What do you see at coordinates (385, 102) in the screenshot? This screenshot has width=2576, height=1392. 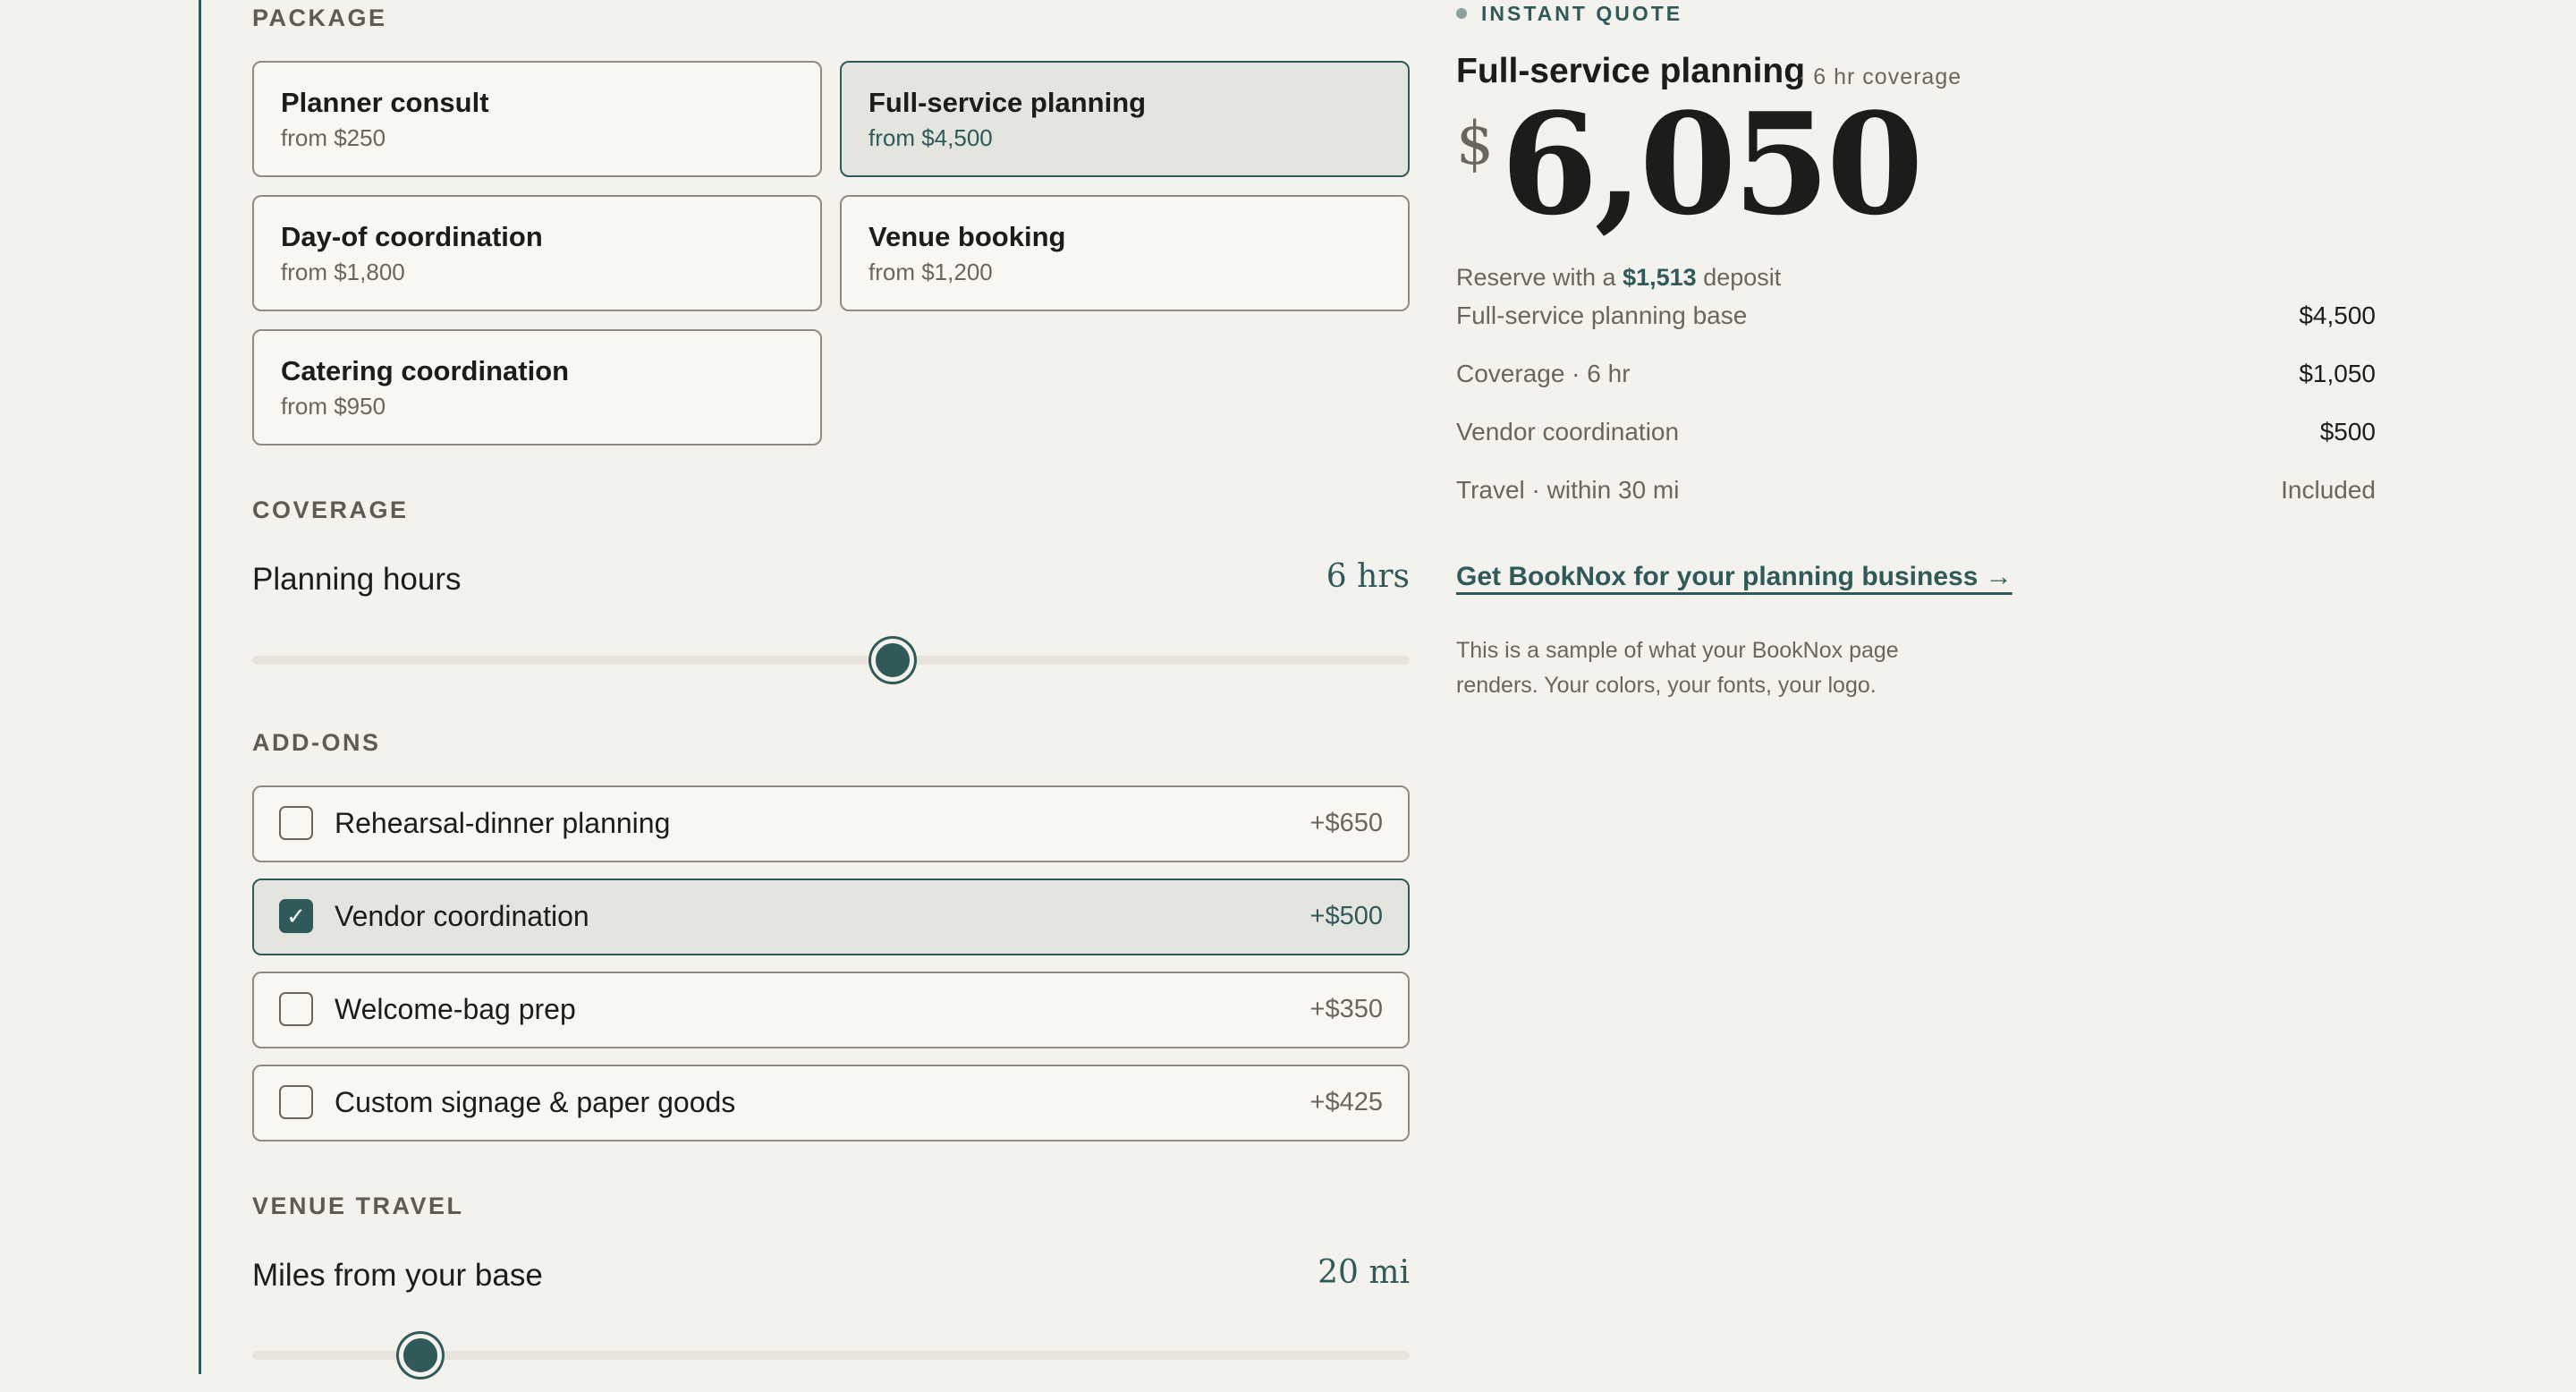 I see `package-name: Planner consult` at bounding box center [385, 102].